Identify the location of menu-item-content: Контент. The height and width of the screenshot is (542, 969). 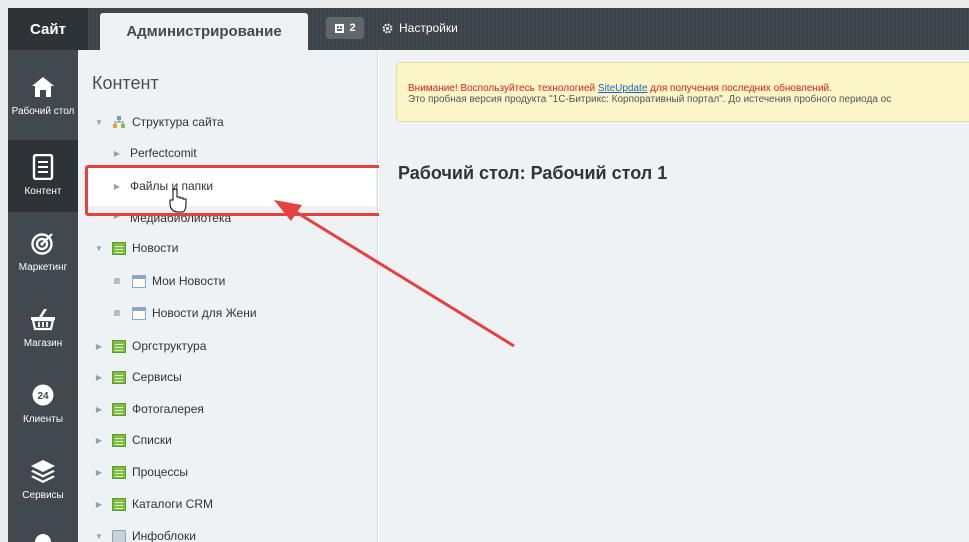
(43, 176).